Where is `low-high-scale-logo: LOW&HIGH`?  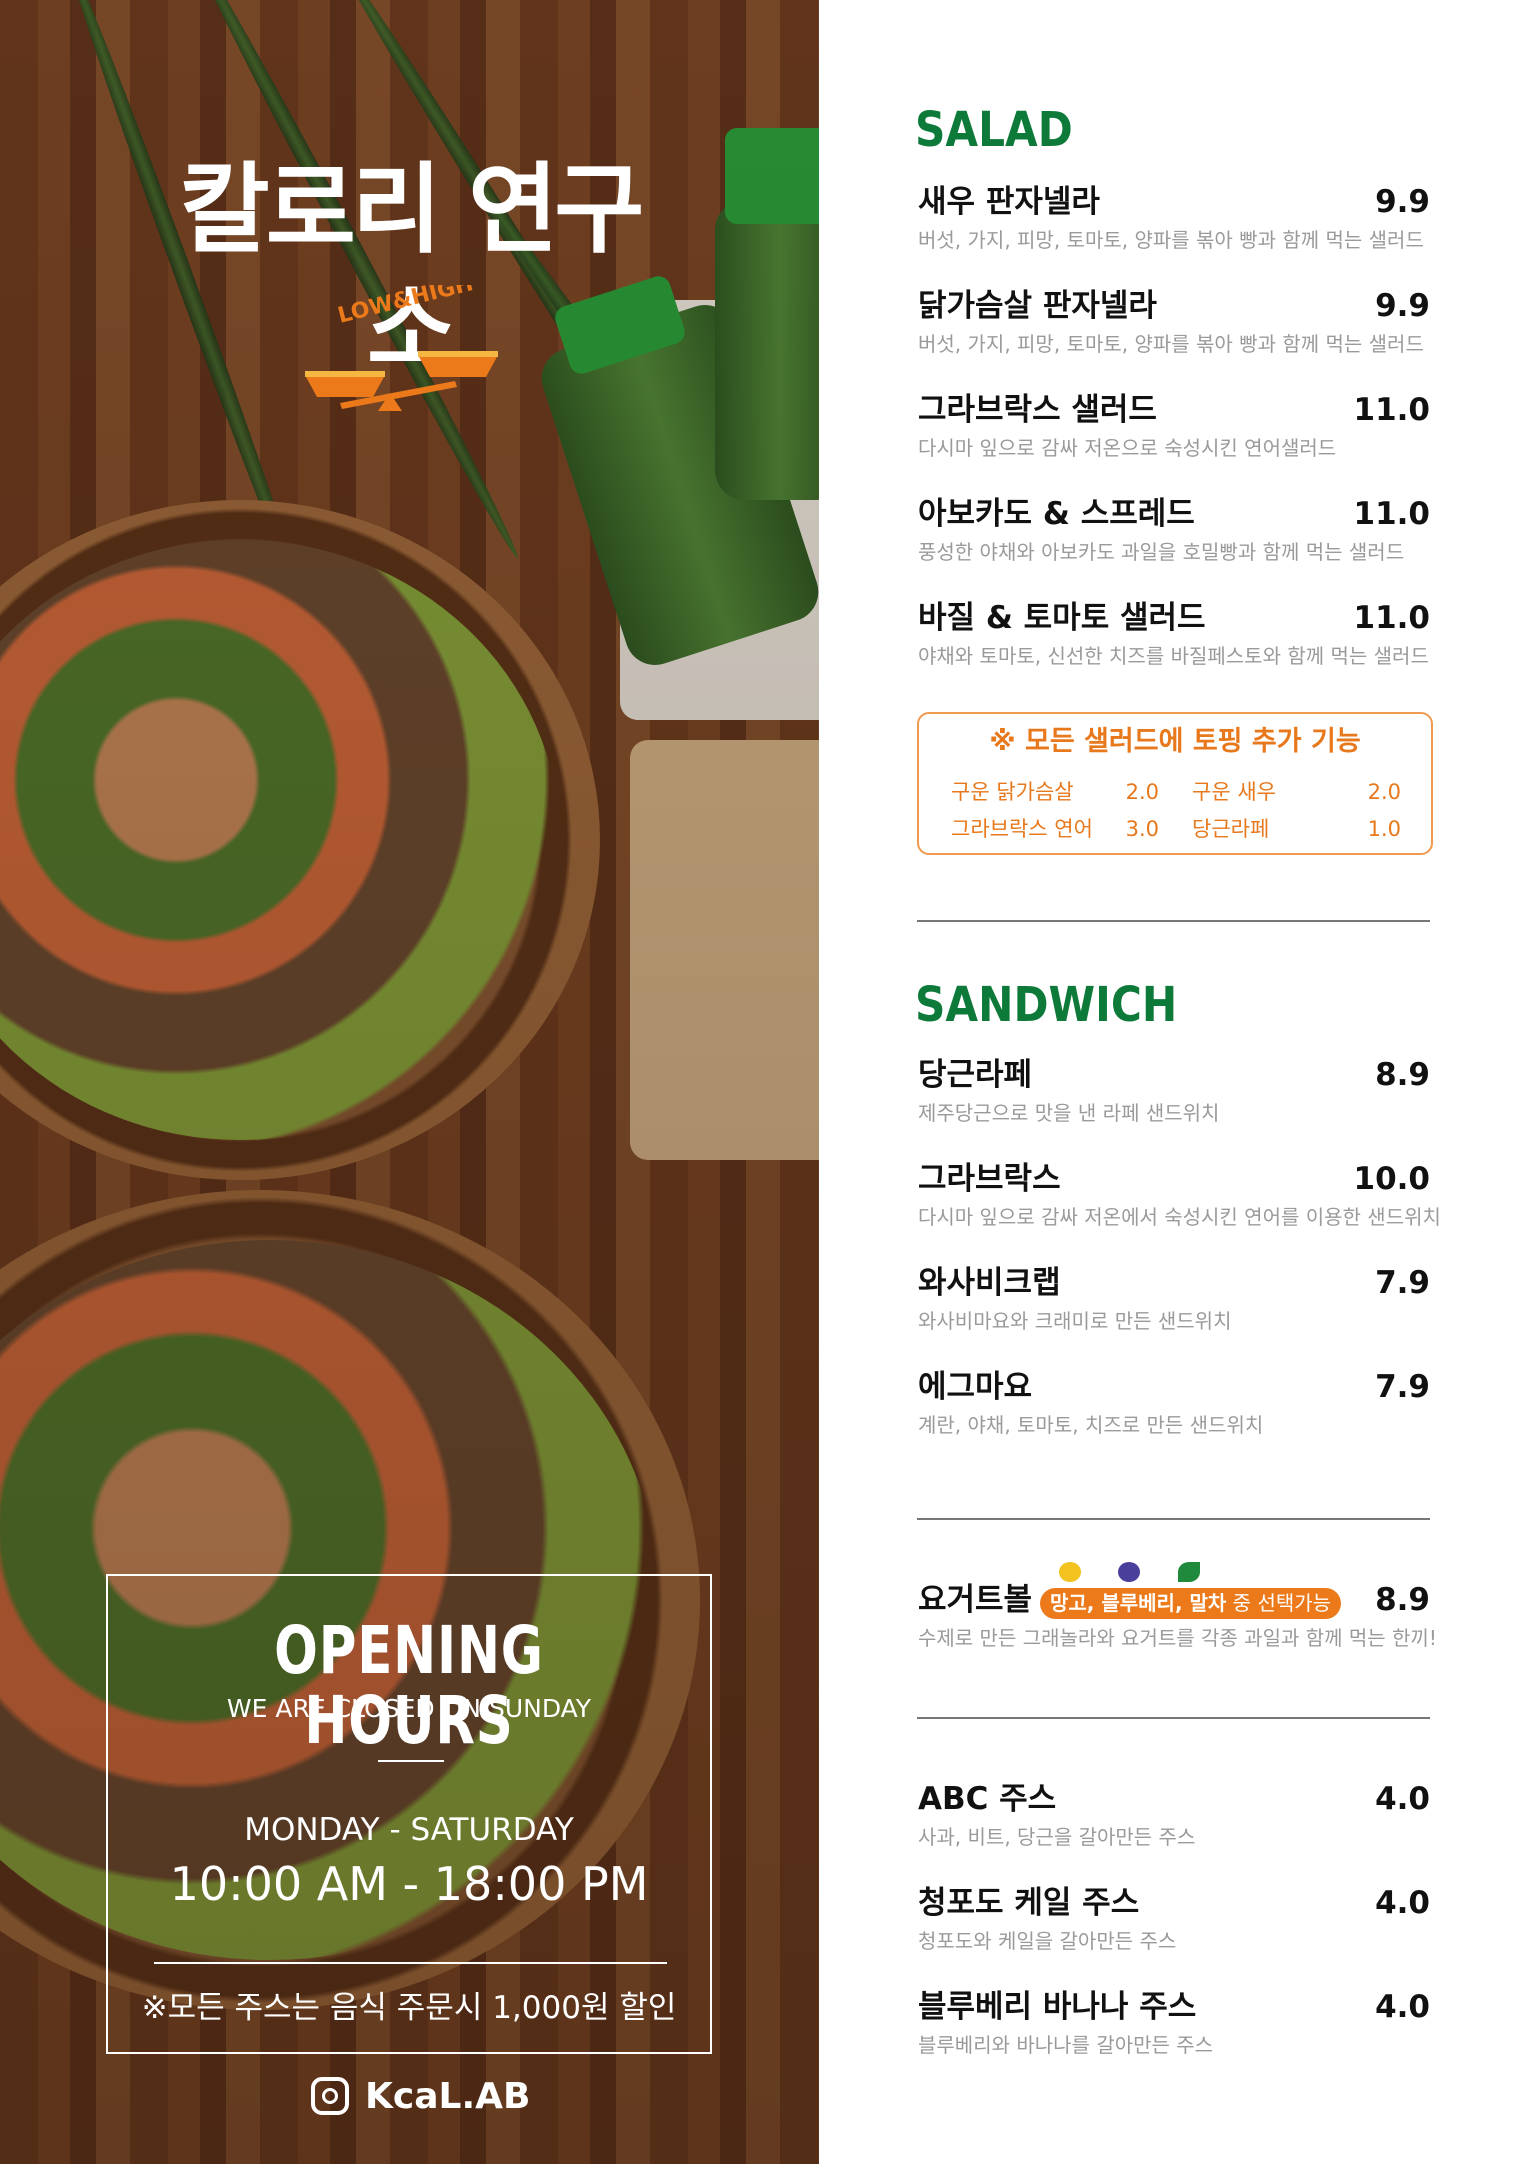
low-high-scale-logo: LOW&HIGH is located at coordinates (401, 348).